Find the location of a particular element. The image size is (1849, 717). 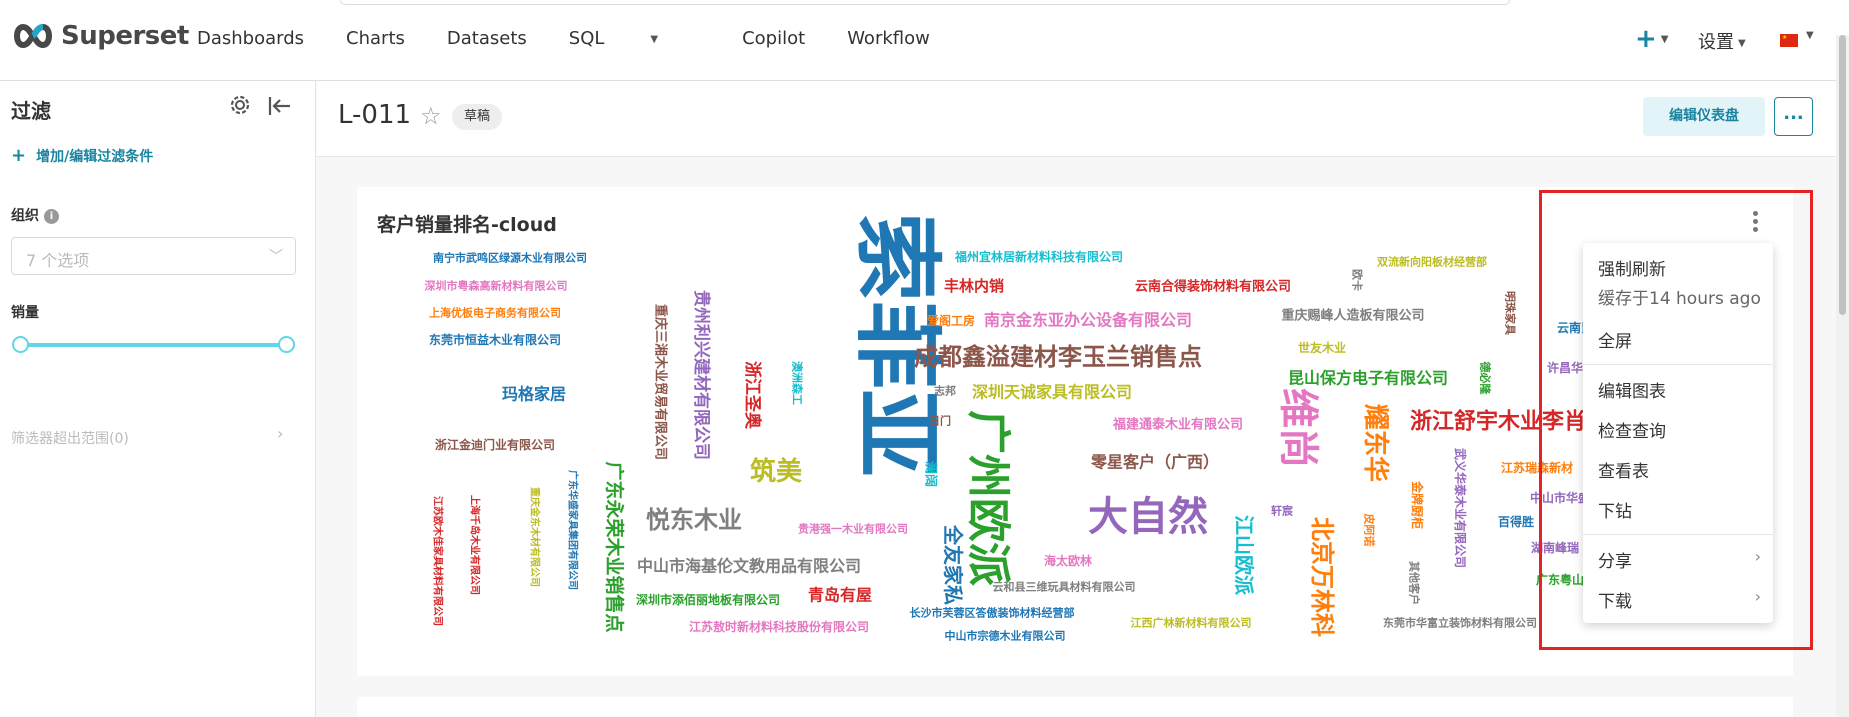

china-flag-icon is located at coordinates (1789, 40).